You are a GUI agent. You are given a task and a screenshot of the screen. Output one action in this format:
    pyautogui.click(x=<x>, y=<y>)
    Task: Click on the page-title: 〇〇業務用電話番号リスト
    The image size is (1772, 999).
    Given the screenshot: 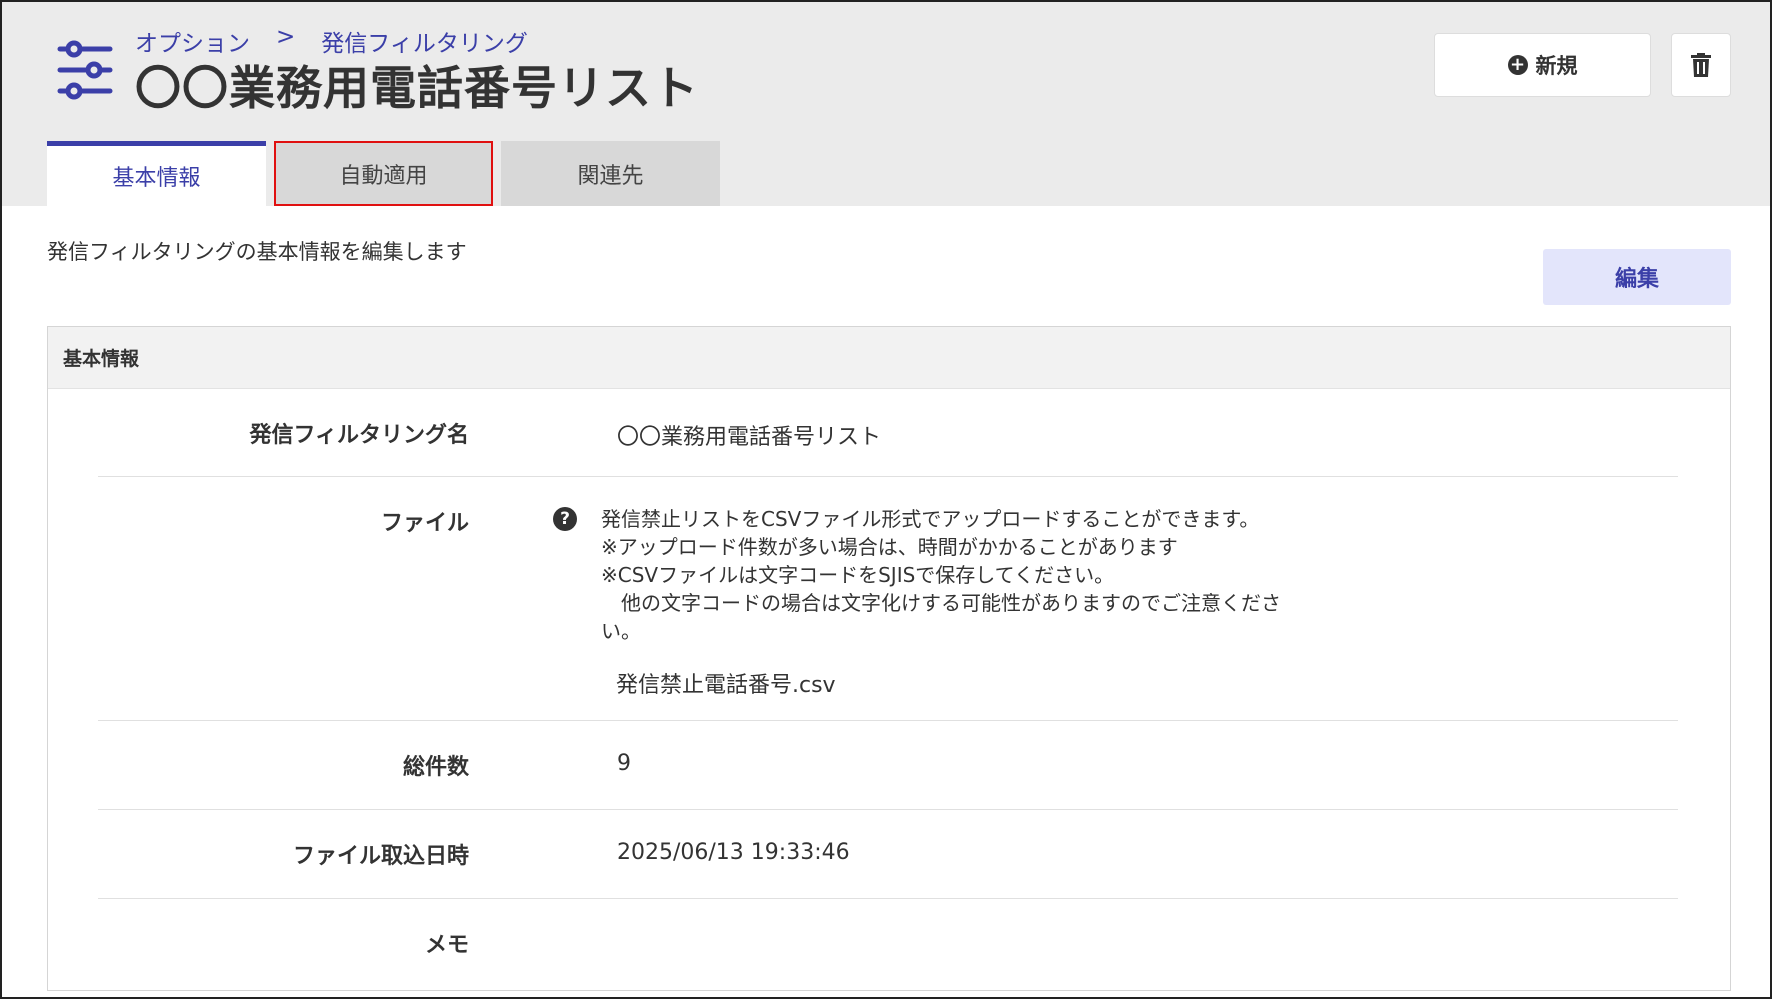 What is the action you would take?
    pyautogui.click(x=417, y=88)
    